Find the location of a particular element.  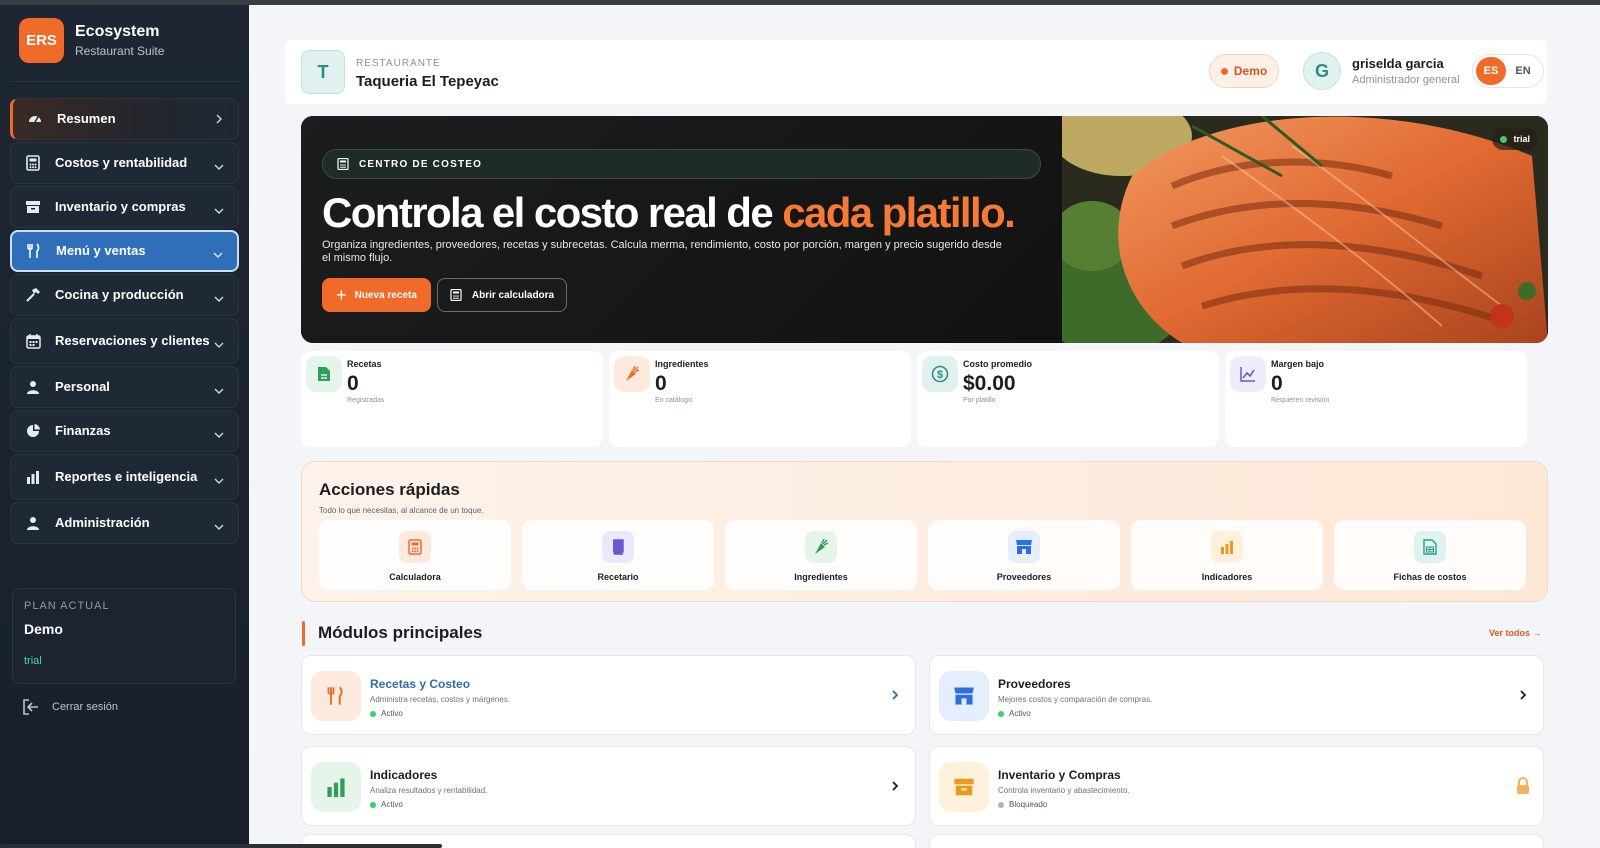

sidebar-item-cocina: Cocina y producción is located at coordinates (124, 295).